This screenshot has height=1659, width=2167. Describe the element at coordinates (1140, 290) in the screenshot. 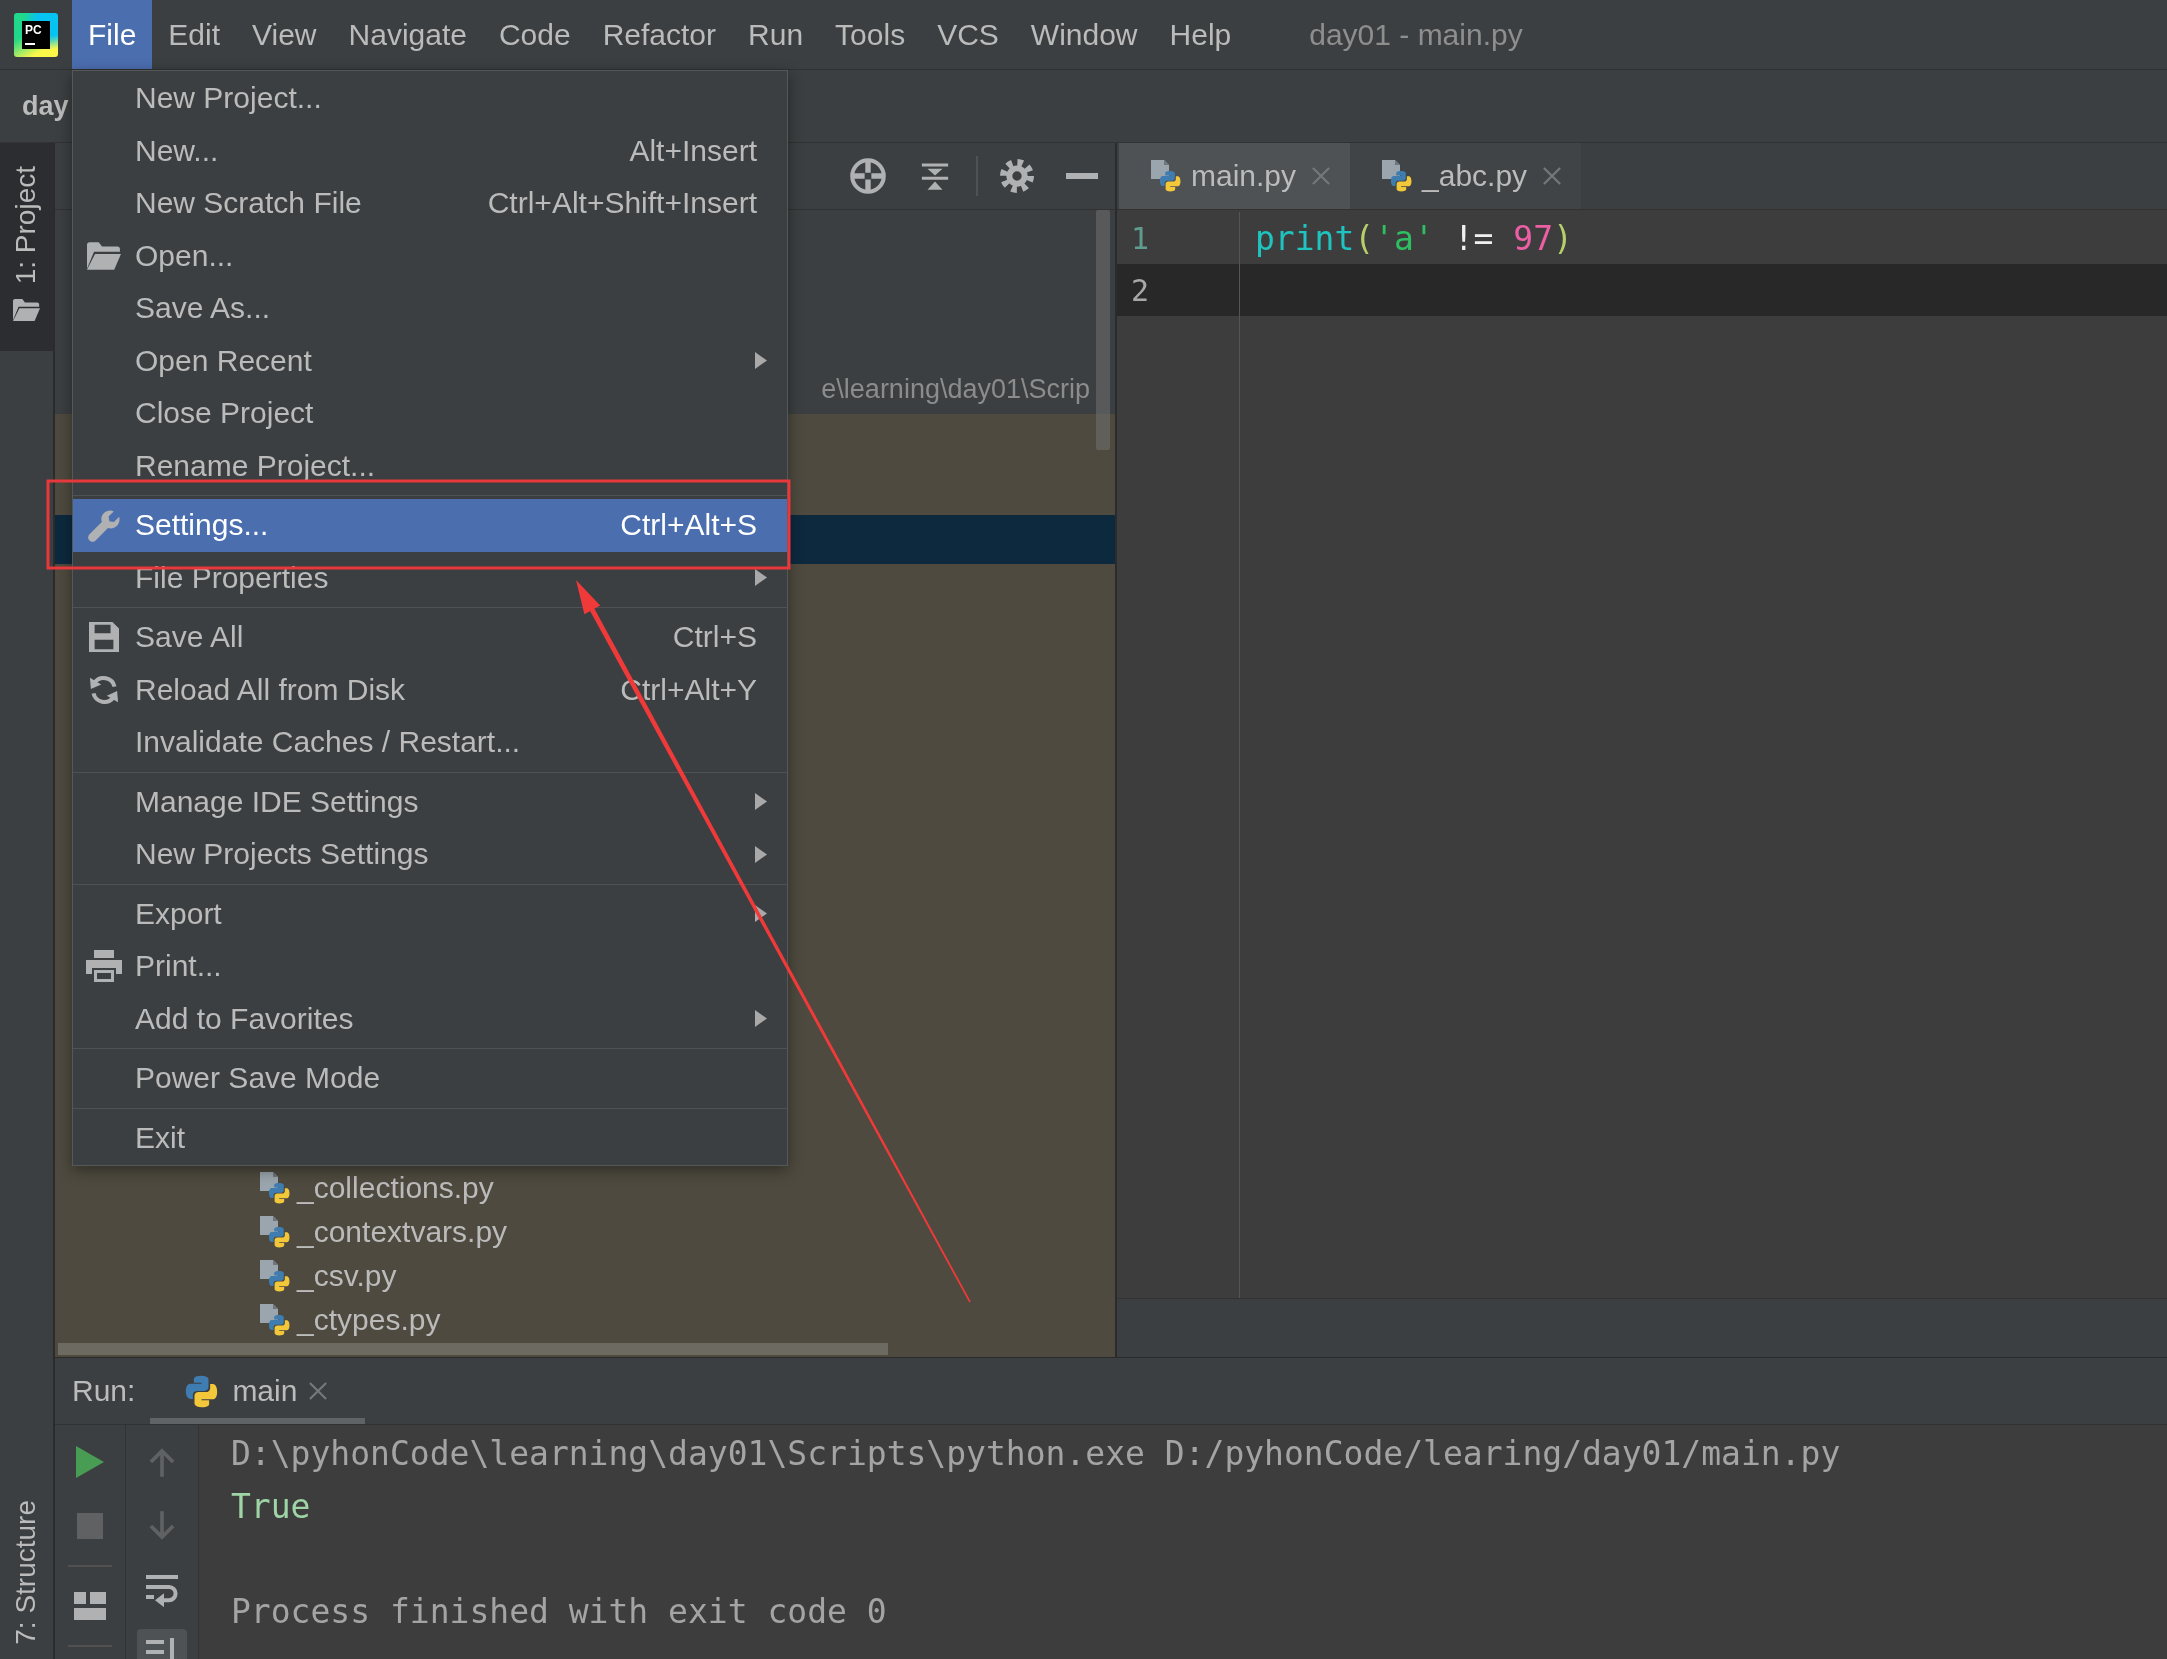

I see `line-number: 2` at that location.